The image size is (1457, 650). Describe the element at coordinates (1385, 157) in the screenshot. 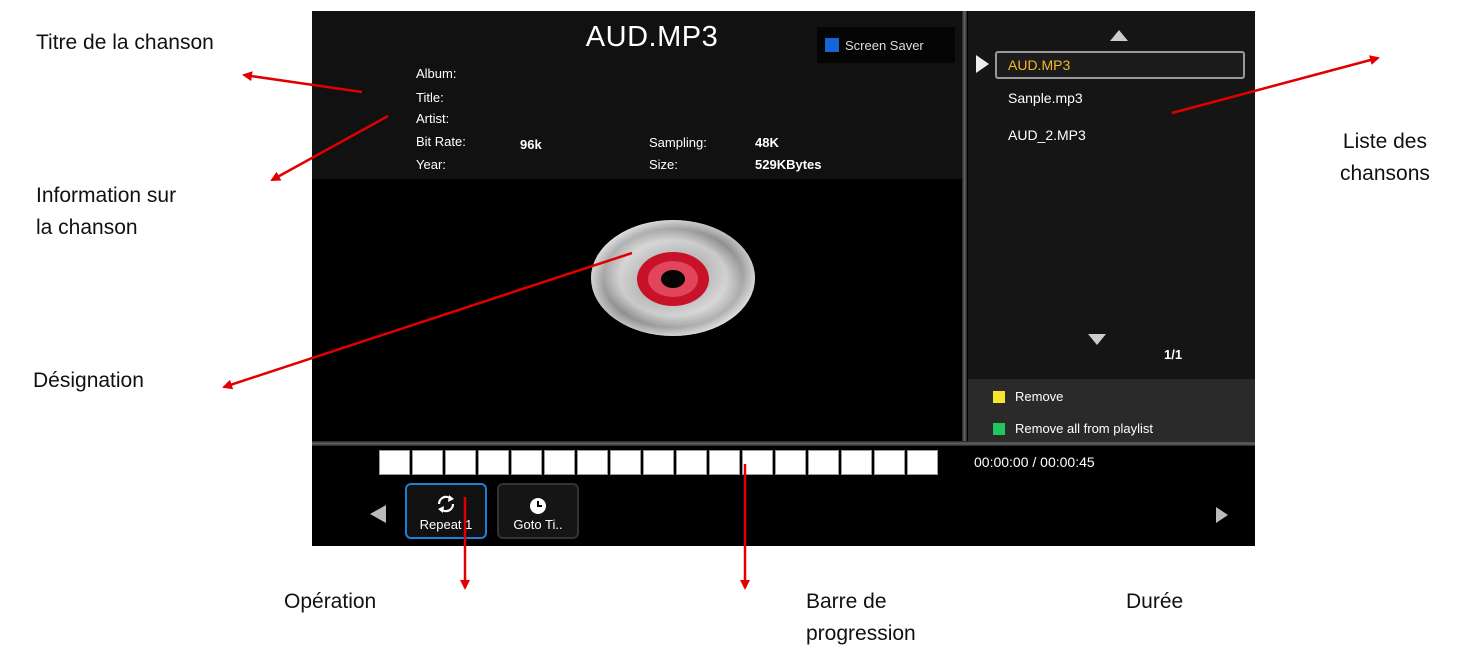

I see `annotation-playlist: Liste des chansons` at that location.